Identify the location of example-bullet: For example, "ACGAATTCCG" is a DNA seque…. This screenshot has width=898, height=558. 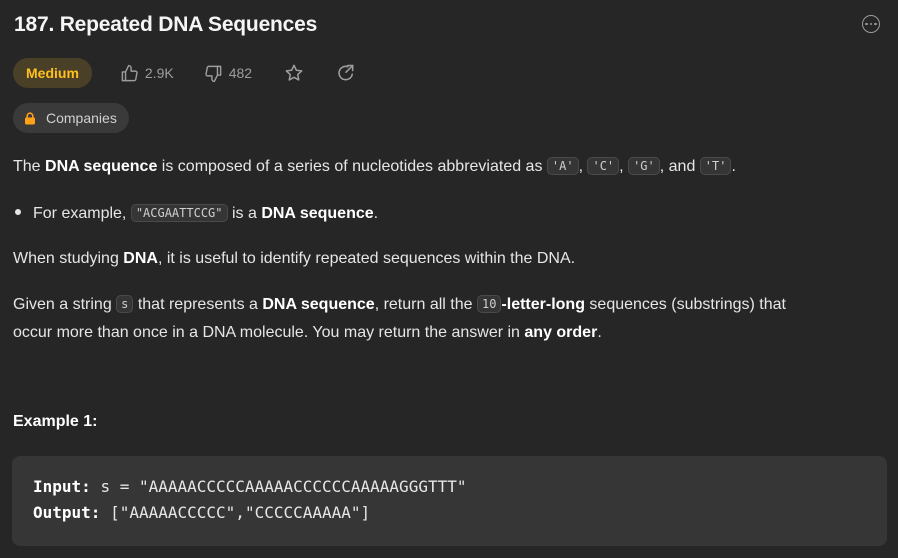
(195, 214).